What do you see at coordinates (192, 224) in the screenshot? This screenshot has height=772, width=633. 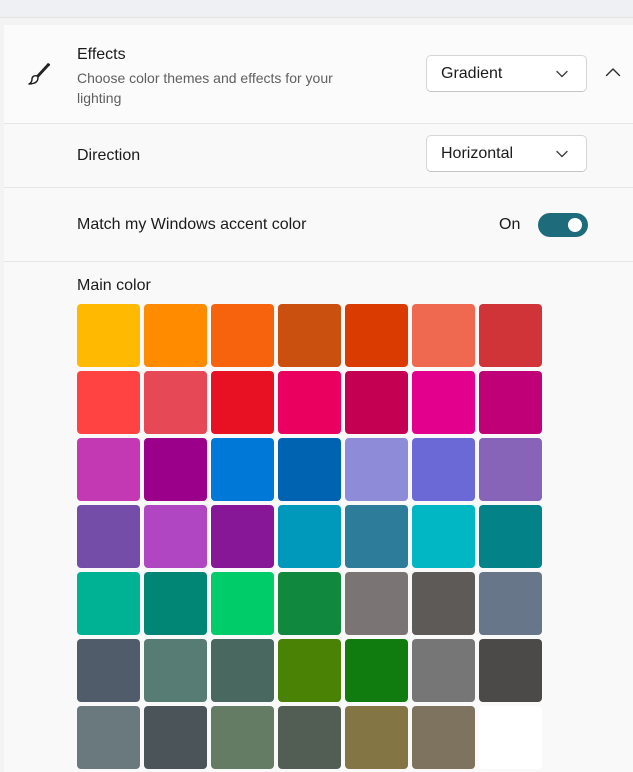 I see `accent-match-label: Match my Windows accent color` at bounding box center [192, 224].